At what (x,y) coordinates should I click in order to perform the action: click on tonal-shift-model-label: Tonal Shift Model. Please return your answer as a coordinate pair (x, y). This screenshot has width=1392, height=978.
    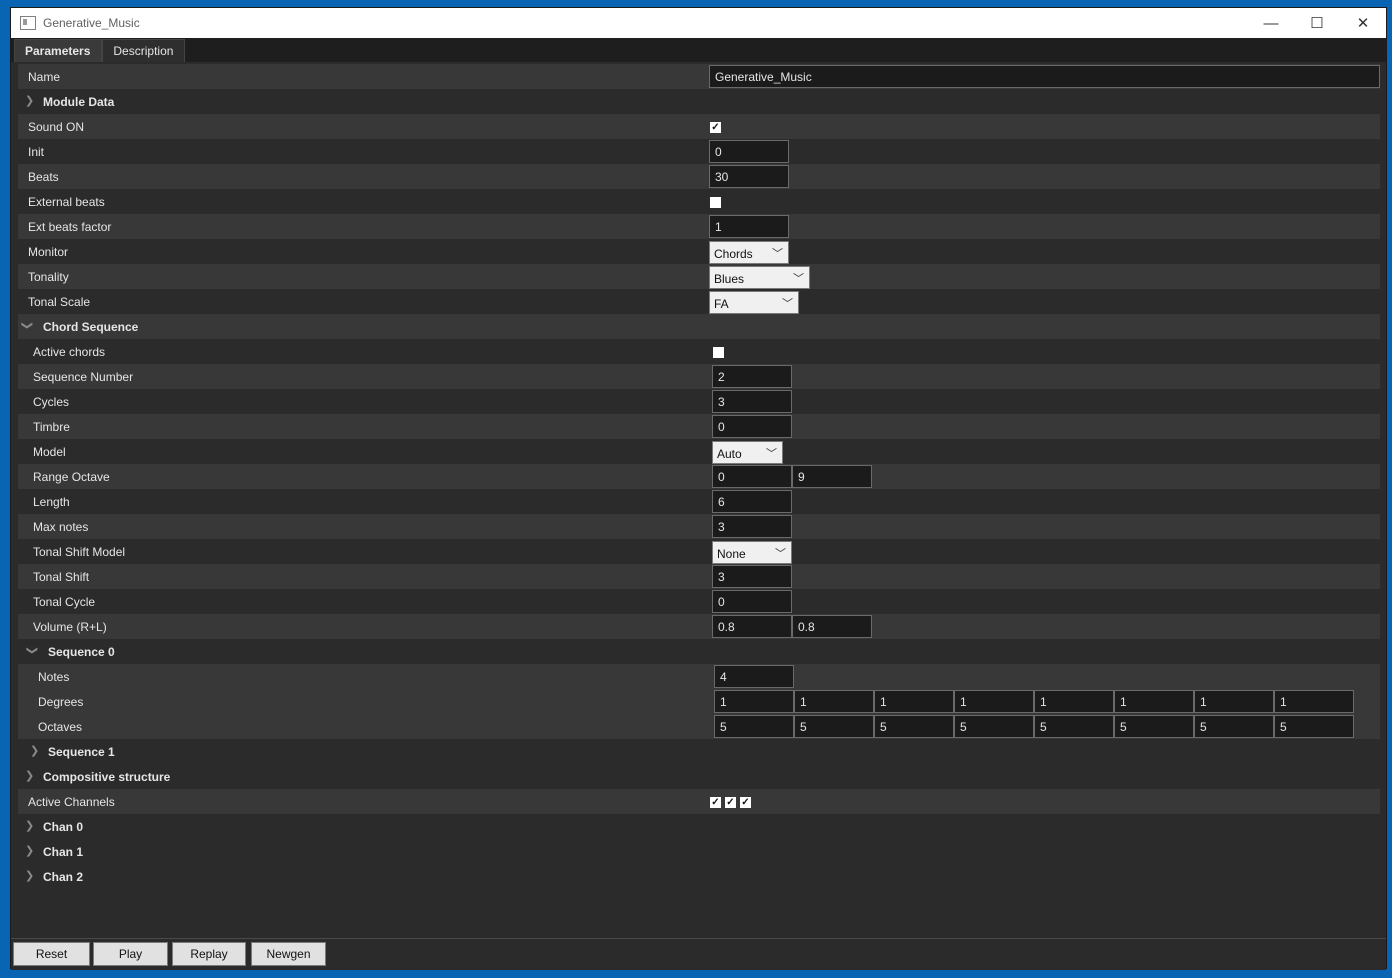
    Looking at the image, I should click on (79, 552).